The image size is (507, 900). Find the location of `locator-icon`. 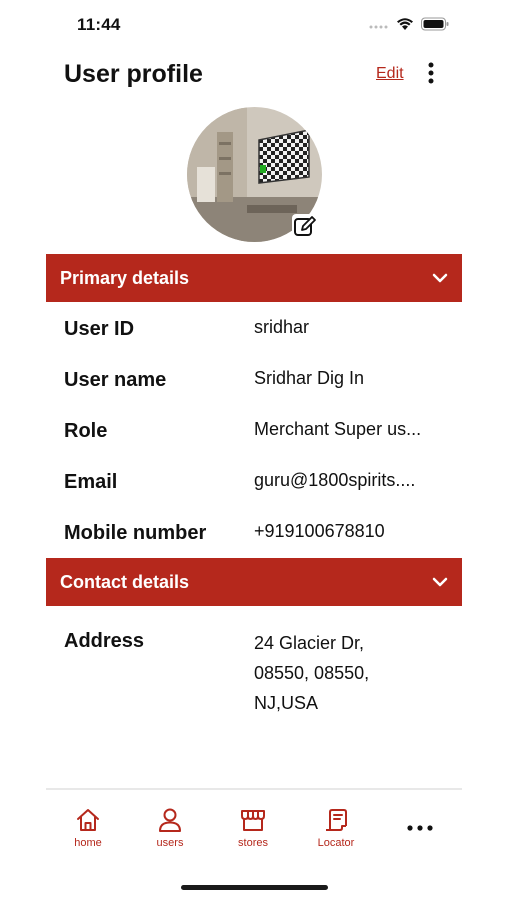

locator-icon is located at coordinates (336, 820).